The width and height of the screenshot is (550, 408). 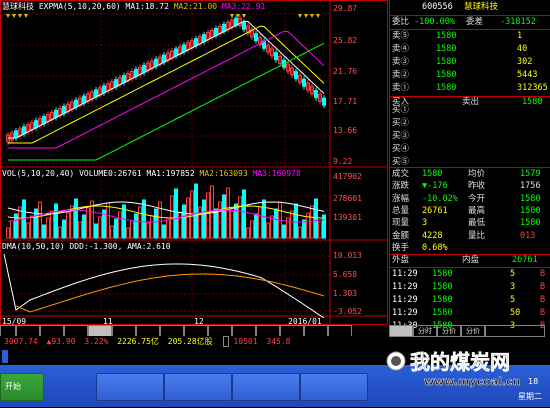 What do you see at coordinates (243, 6) in the screenshot?
I see `ma3-label: MA3:22.91` at bounding box center [243, 6].